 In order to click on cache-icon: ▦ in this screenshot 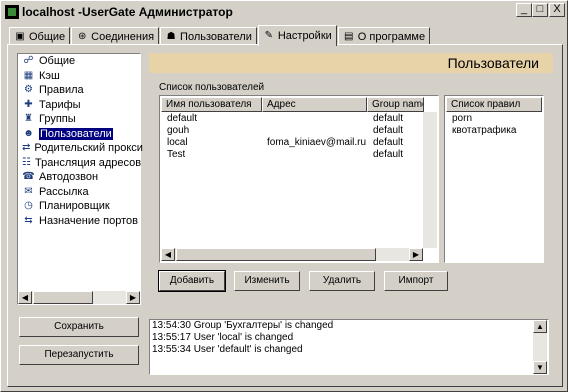, I will do `click(28, 75)`.